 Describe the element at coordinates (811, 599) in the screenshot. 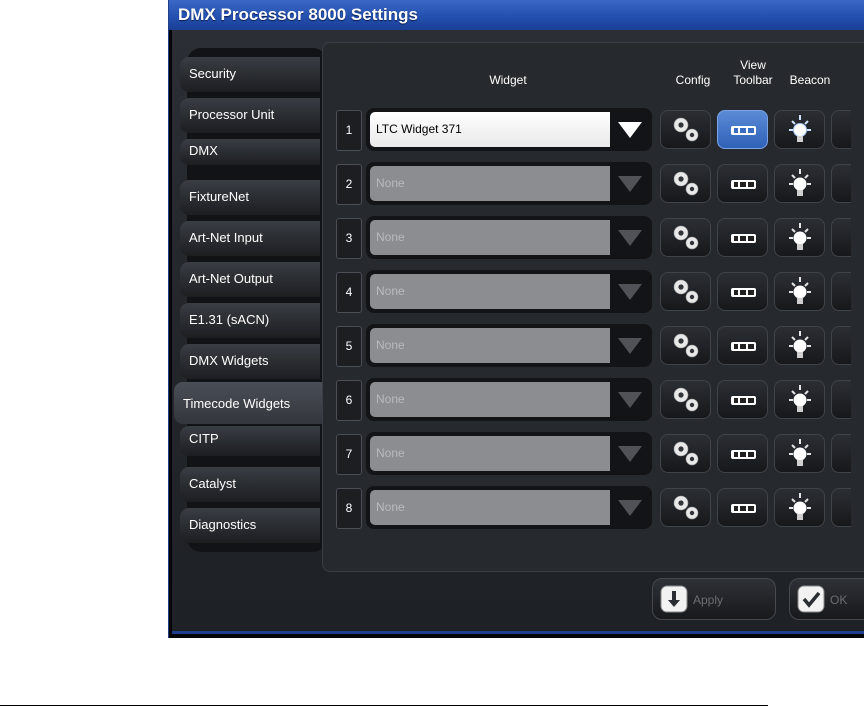

I see `checkmark-icon` at that location.